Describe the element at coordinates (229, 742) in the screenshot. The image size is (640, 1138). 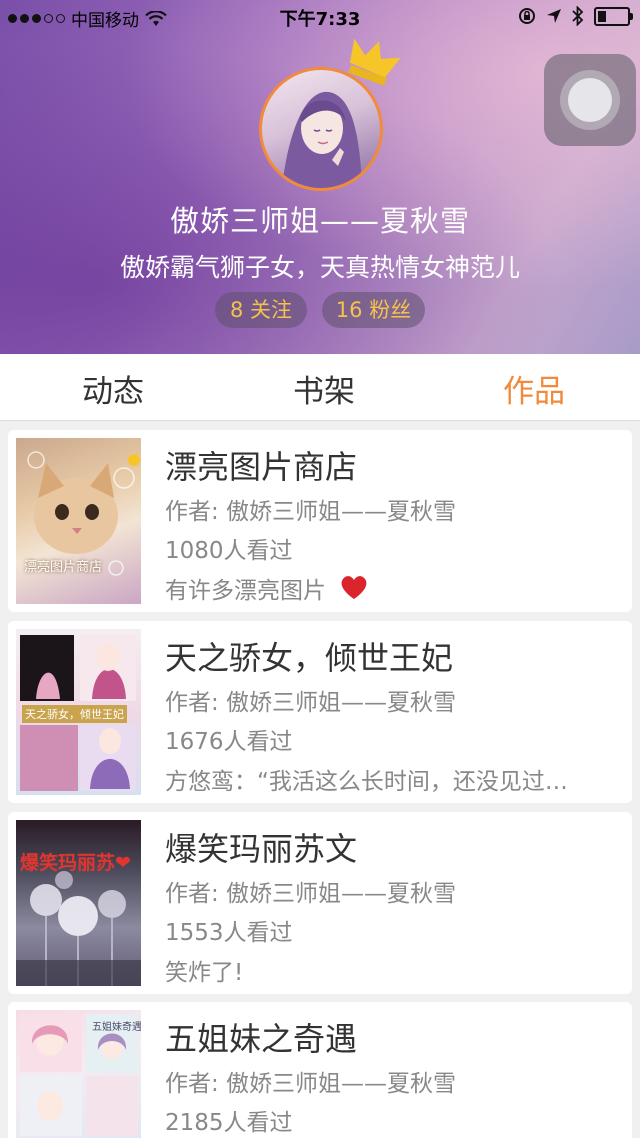
I see `work-views: 1676人看过` at that location.